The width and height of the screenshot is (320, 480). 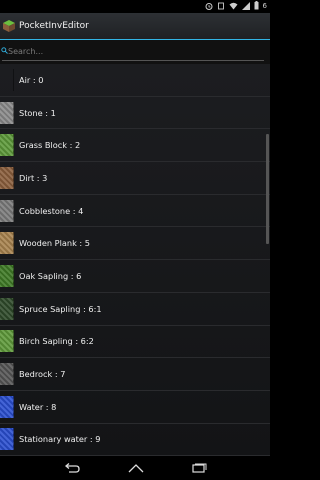 What do you see at coordinates (135, 146) in the screenshot?
I see `list-item: Grass Block : 2` at bounding box center [135, 146].